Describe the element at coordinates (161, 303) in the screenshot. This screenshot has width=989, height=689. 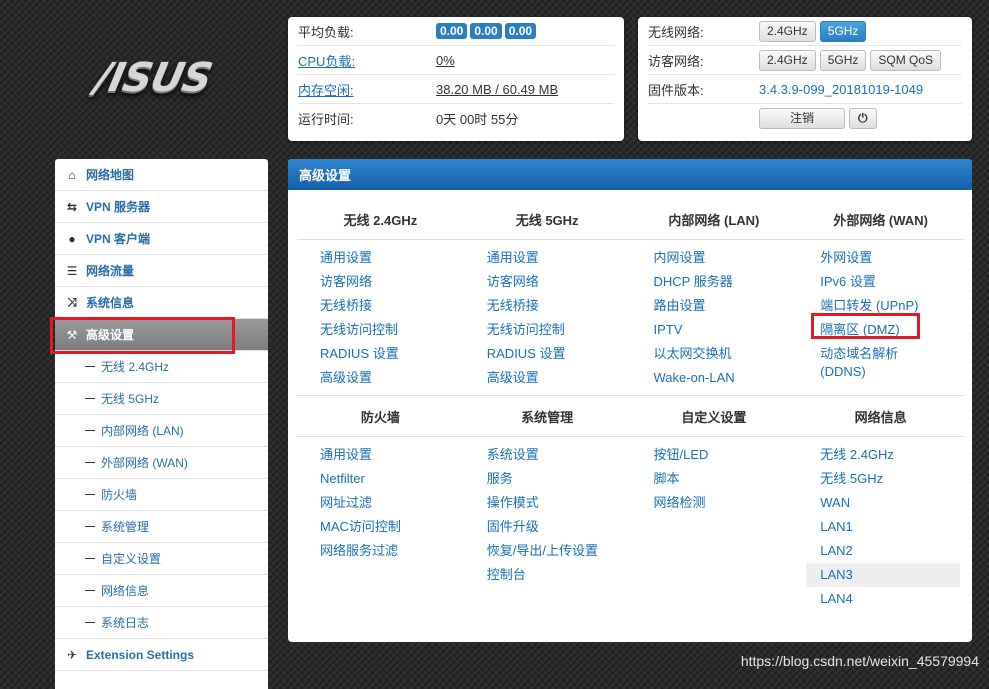
I see `sidebar-item-system-info: ⤨ 系统信息` at that location.